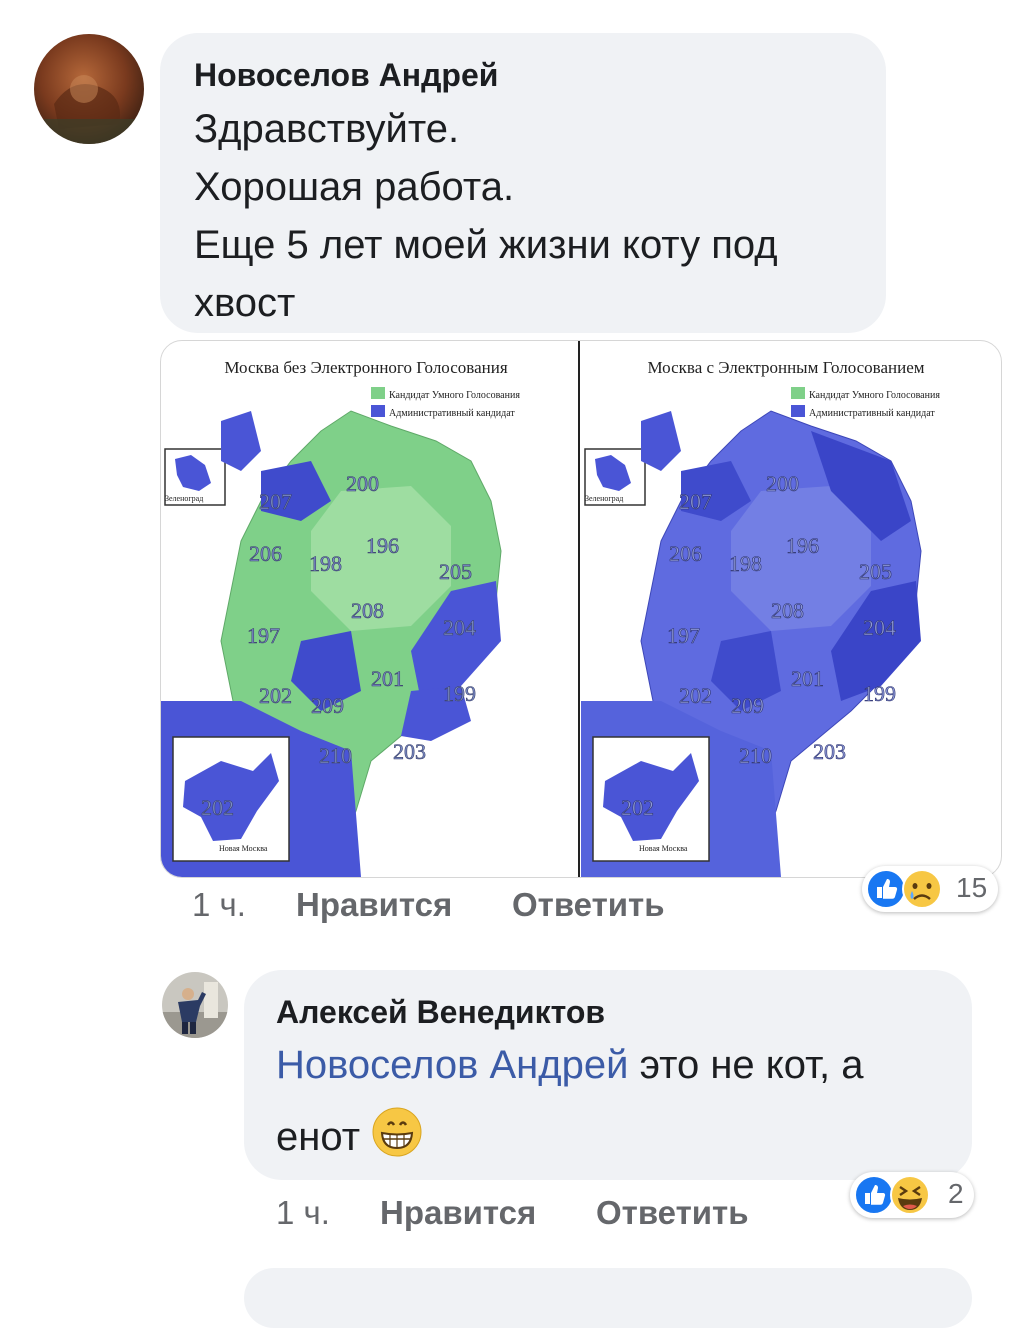  What do you see at coordinates (245, 303) in the screenshot?
I see `comment-line: хвост` at bounding box center [245, 303].